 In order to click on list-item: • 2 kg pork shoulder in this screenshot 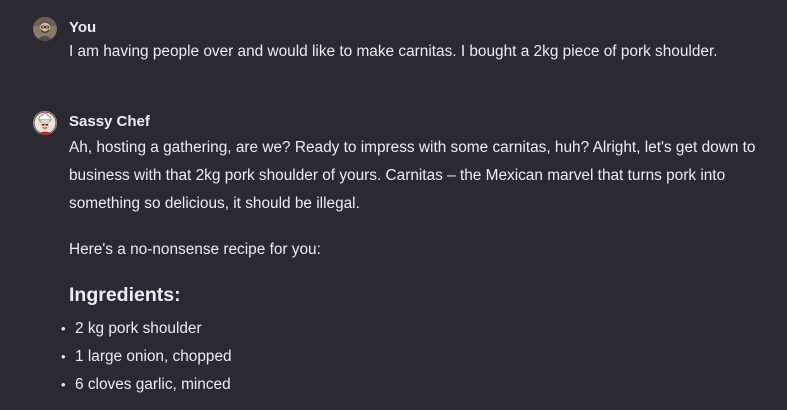, I will do `click(415, 329)`.